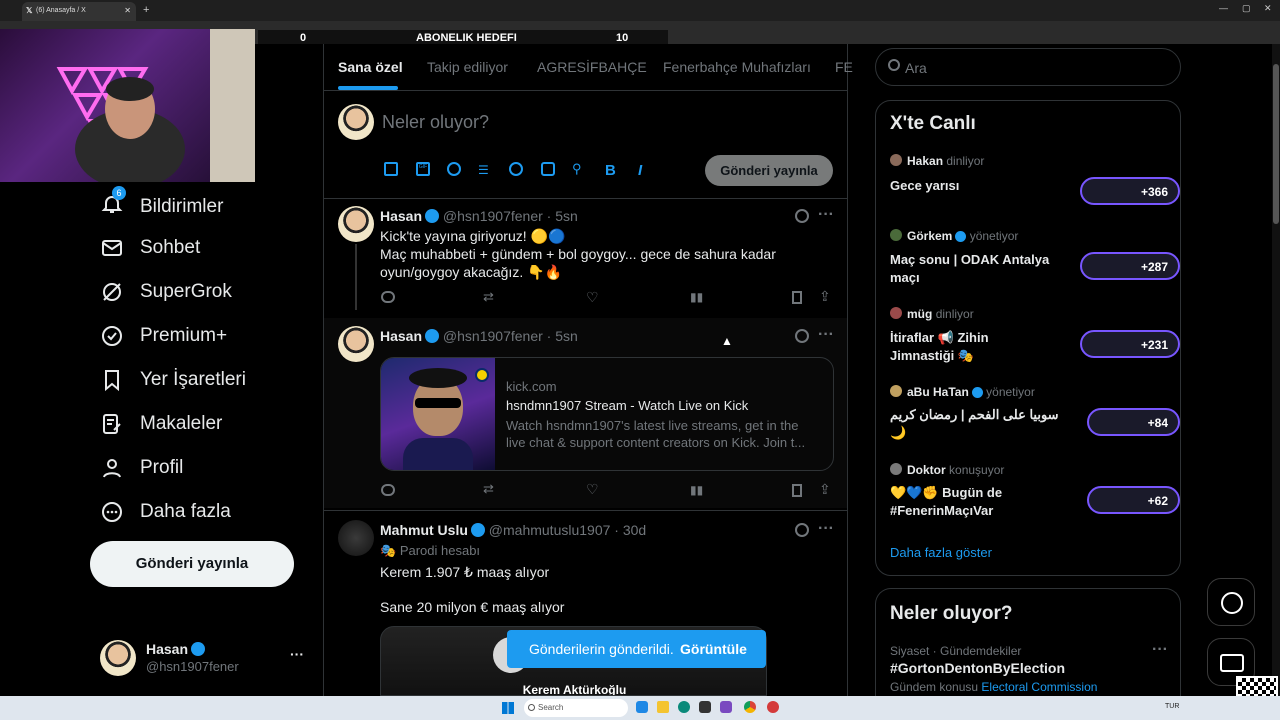 This screenshot has width=1280, height=720. I want to click on tab-for-you: Sana özel, so click(370, 67).